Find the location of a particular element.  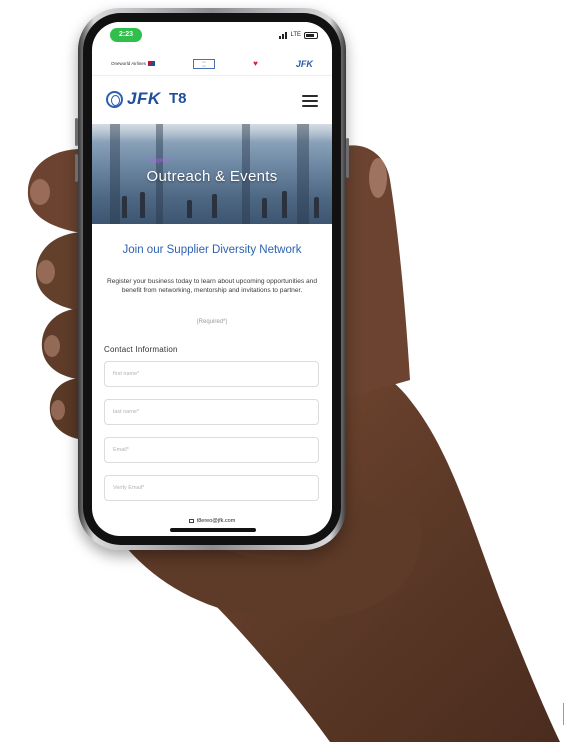

site-header: JFK T8 is located at coordinates (212, 101).